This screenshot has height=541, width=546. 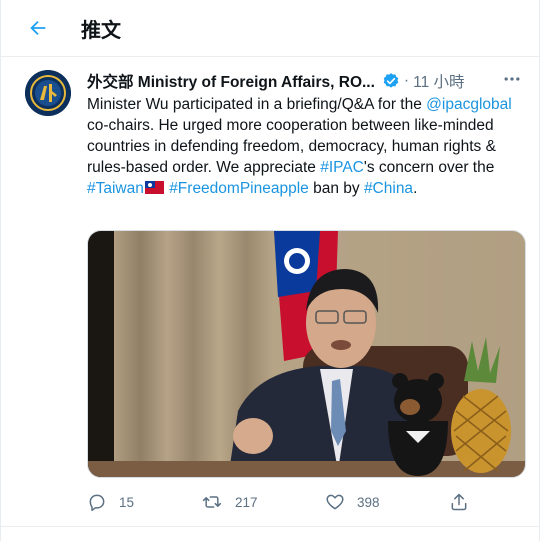 I want to click on back-button, so click(x=38, y=28).